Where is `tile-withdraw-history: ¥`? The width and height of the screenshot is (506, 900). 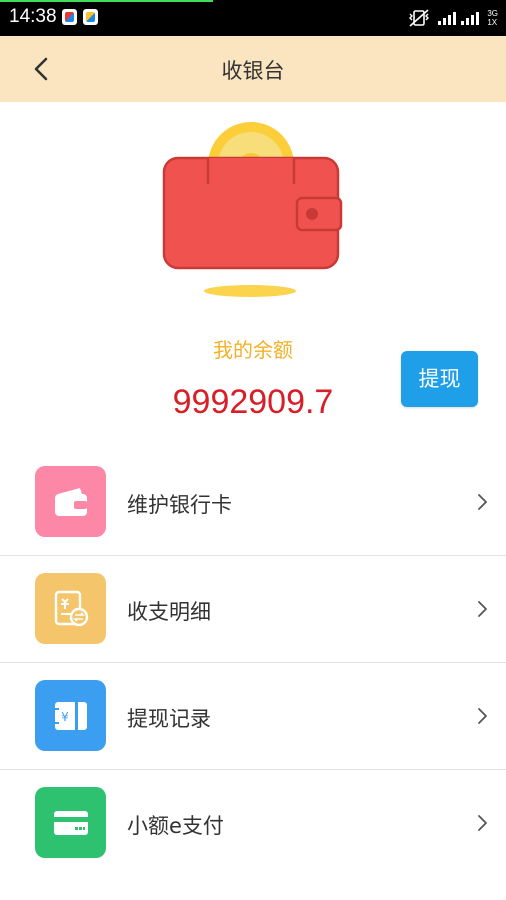 tile-withdraw-history: ¥ is located at coordinates (70, 715).